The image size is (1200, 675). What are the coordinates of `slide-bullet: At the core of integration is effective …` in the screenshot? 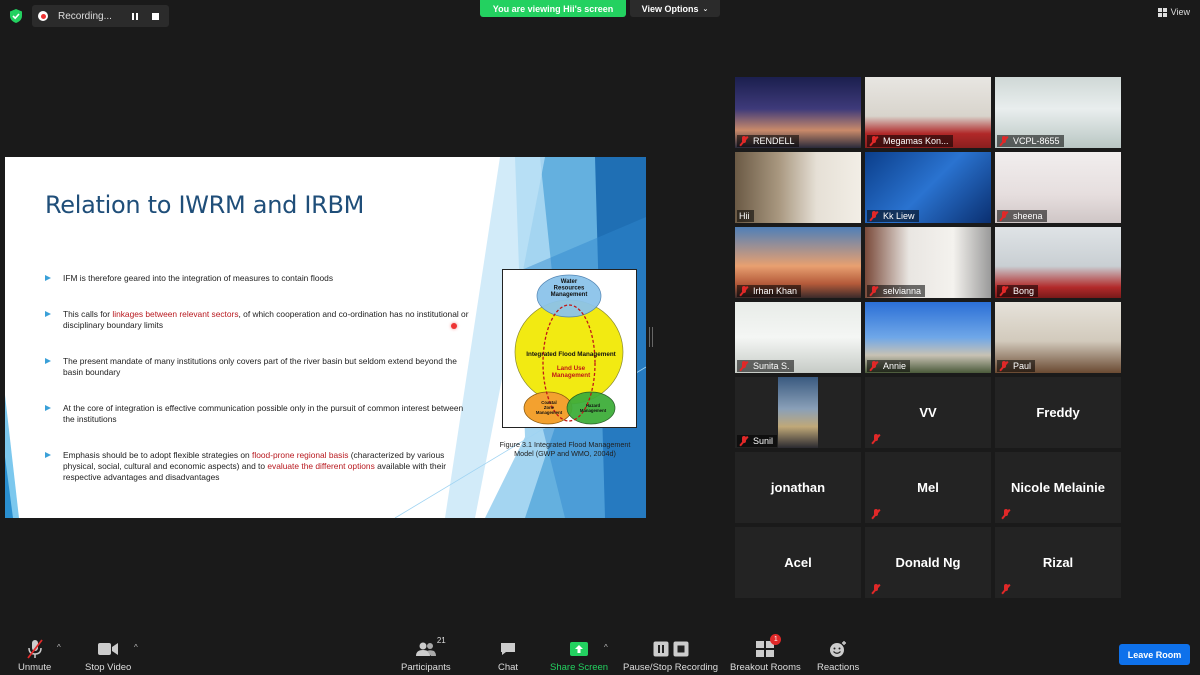 It's located at (260, 414).